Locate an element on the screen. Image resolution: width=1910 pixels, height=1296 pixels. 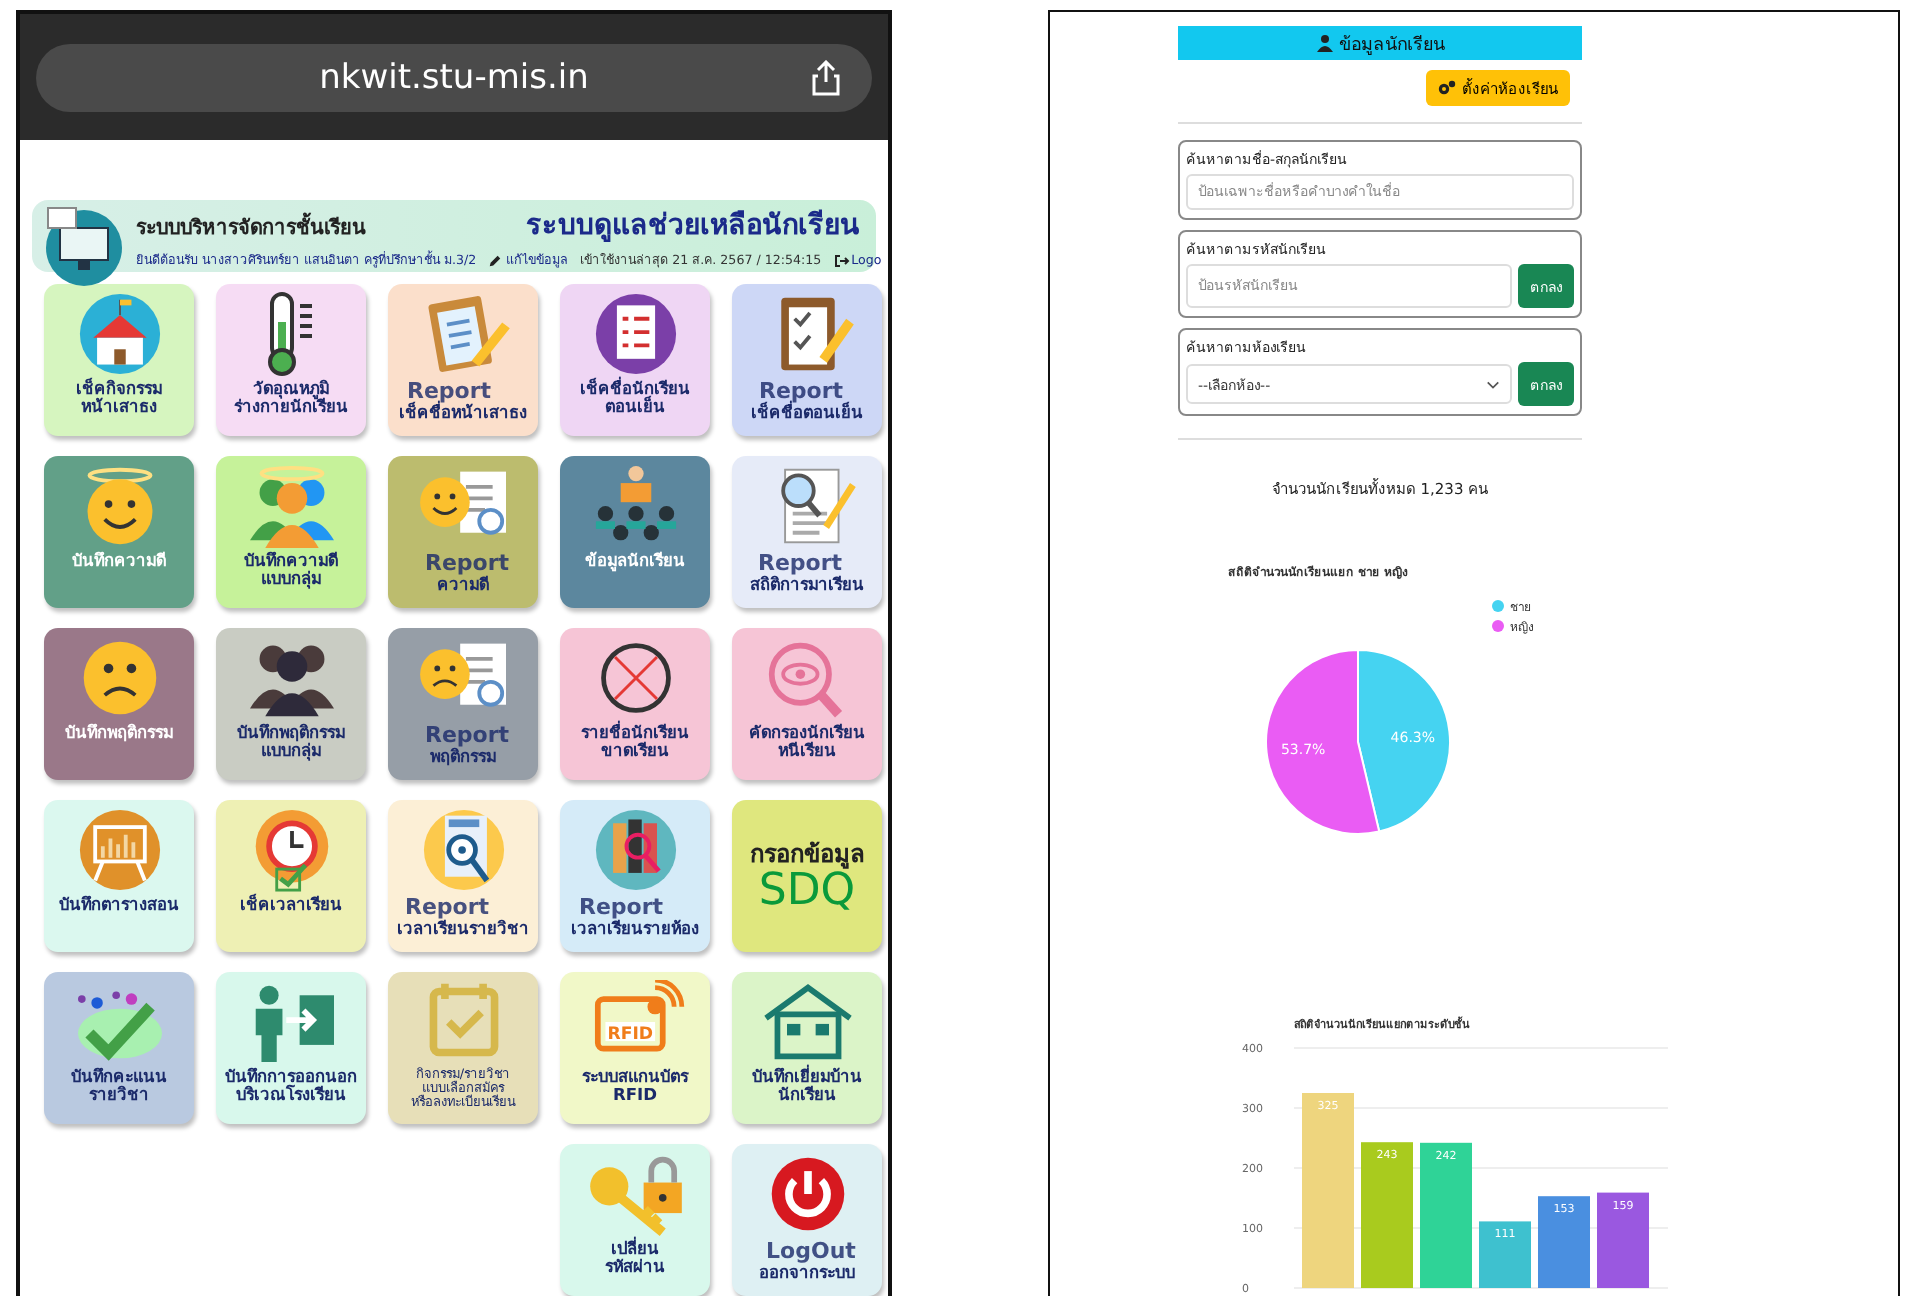
tile-label: นักเรียน is located at coordinates (807, 1095).